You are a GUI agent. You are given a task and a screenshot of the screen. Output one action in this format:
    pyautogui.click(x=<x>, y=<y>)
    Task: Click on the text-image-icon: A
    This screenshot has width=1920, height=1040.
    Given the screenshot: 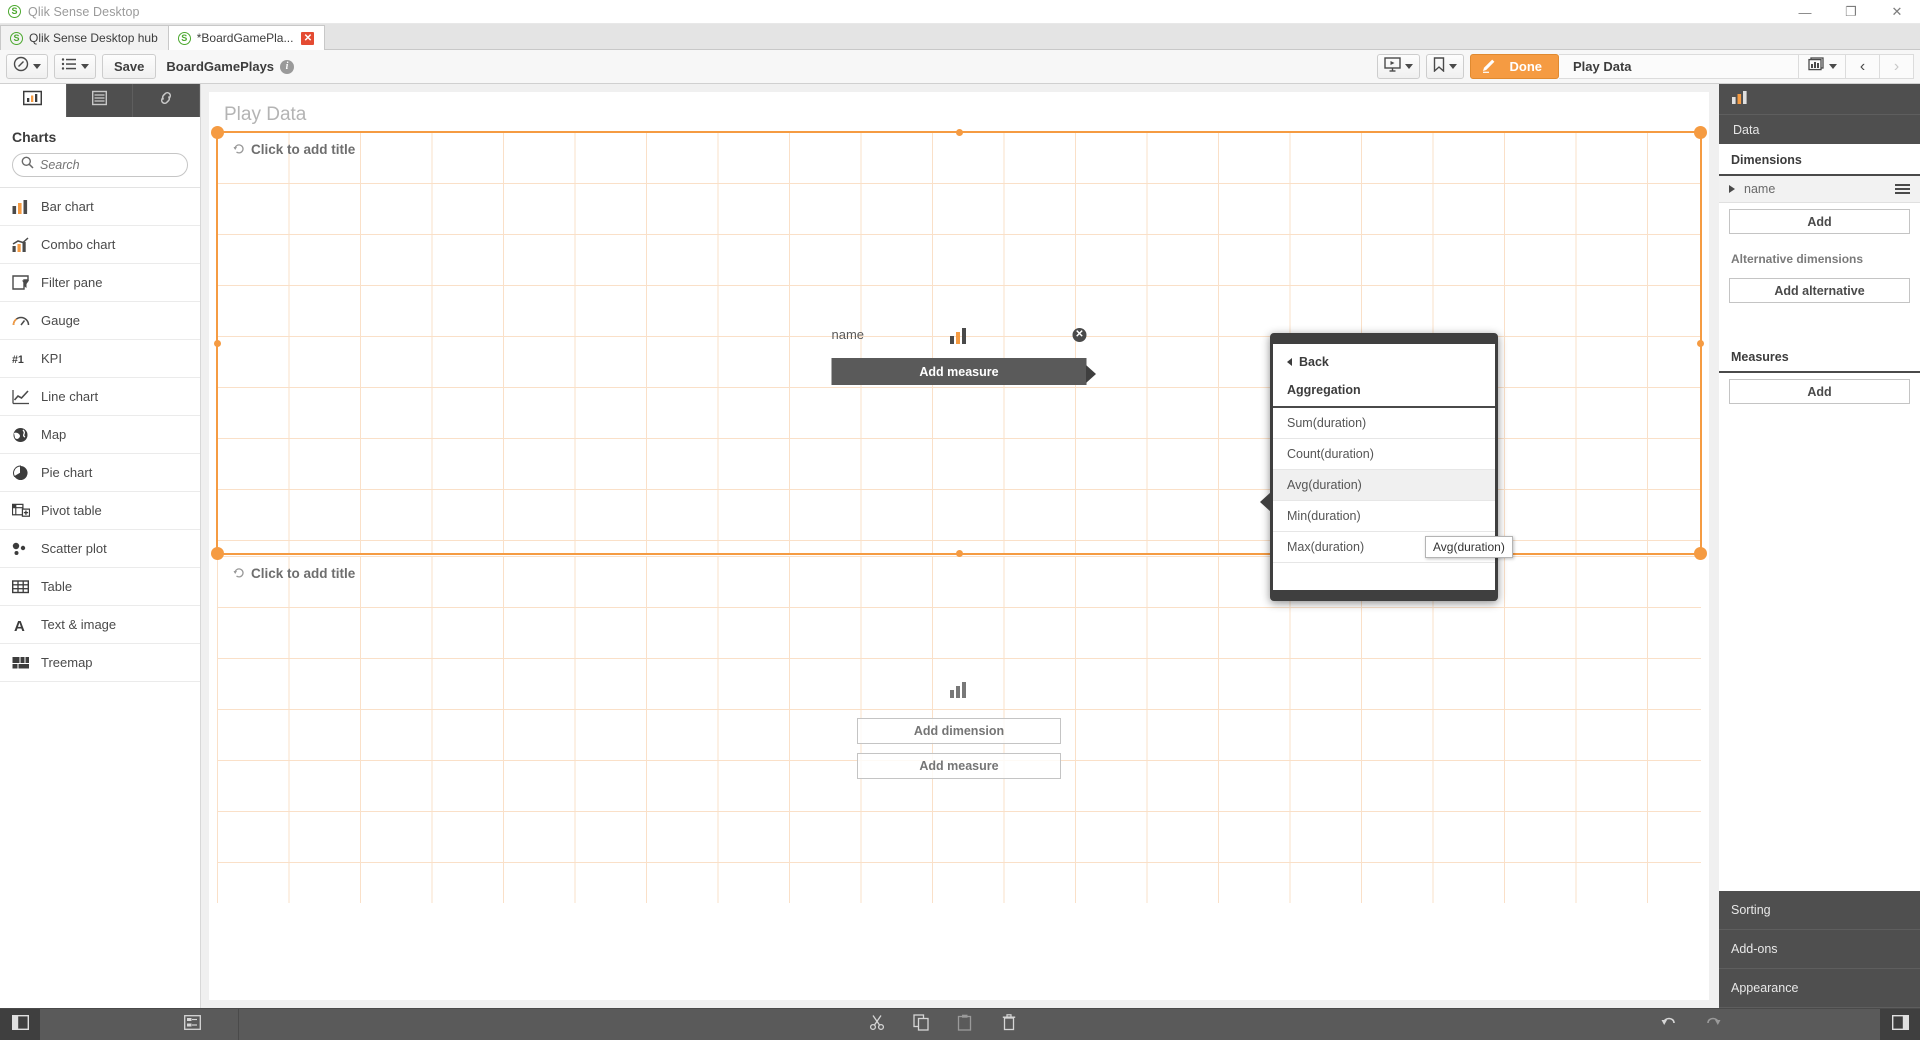 What is the action you would take?
    pyautogui.click(x=21, y=625)
    